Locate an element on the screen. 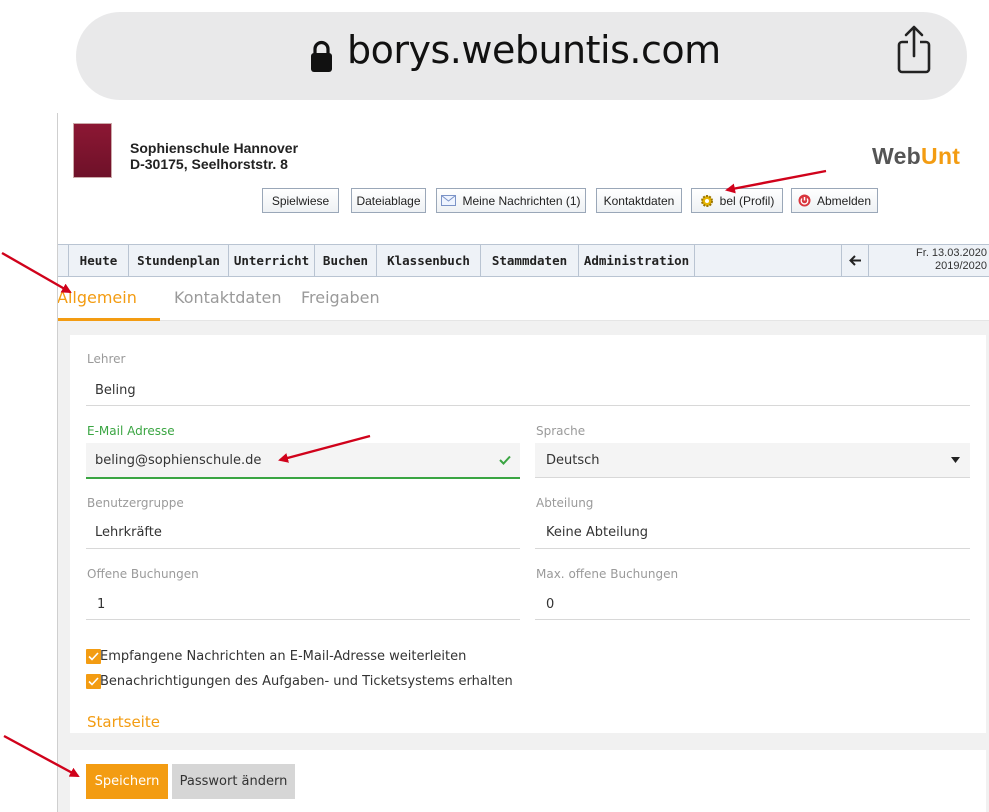 The image size is (989, 812). back-arrow-button is located at coordinates (855, 260).